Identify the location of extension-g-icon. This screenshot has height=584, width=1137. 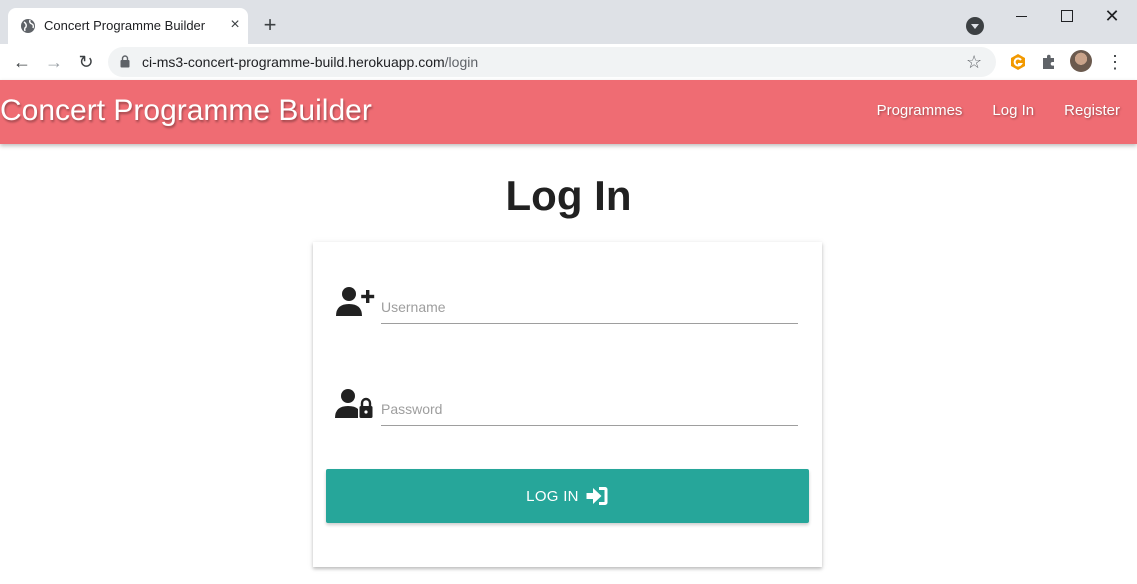
(1018, 62).